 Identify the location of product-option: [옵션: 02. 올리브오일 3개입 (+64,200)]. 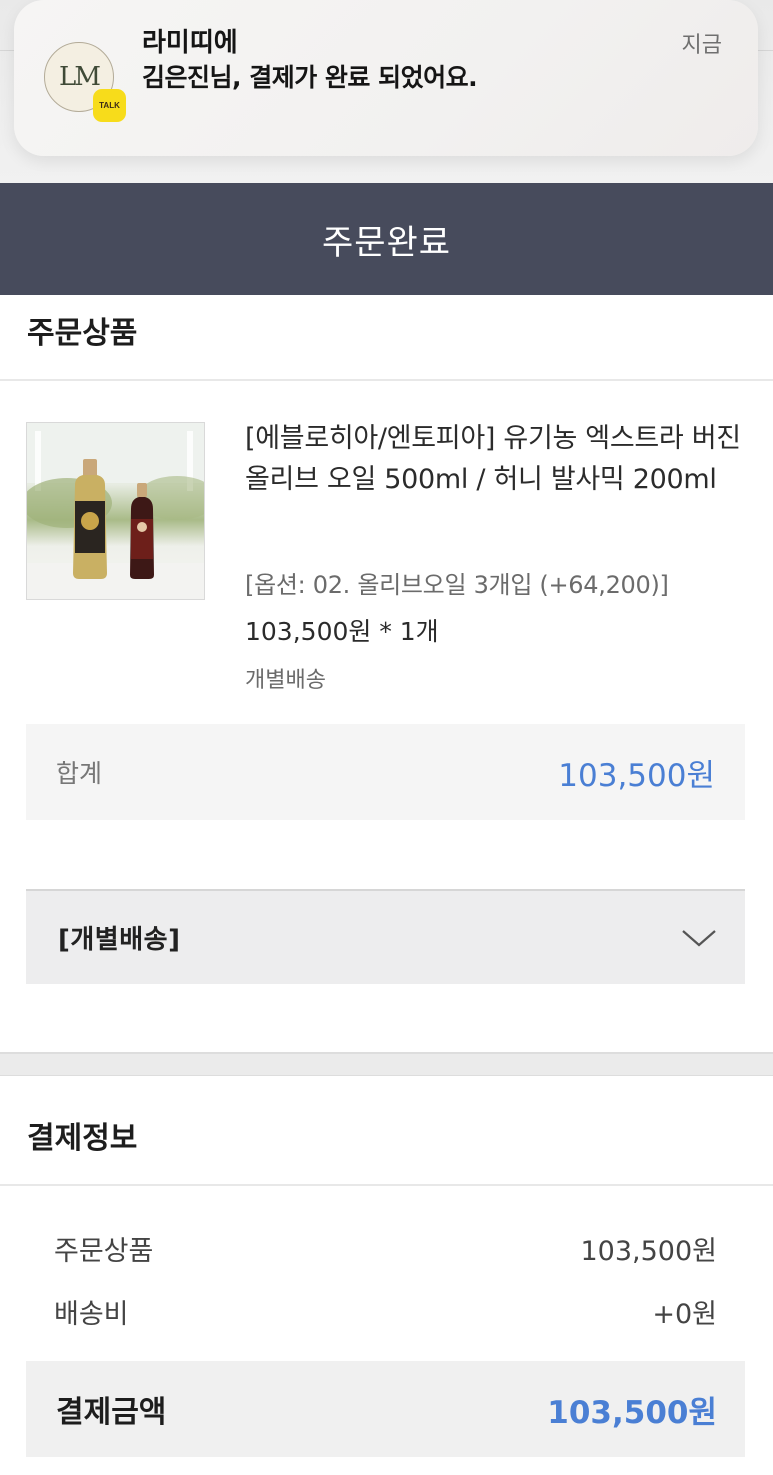
(457, 585).